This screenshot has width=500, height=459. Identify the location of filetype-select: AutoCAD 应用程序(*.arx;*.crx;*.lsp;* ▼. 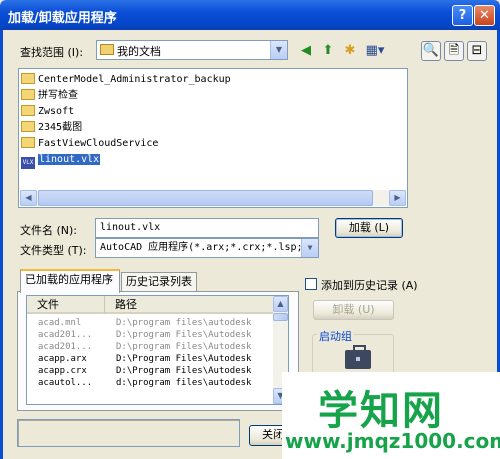
(207, 248).